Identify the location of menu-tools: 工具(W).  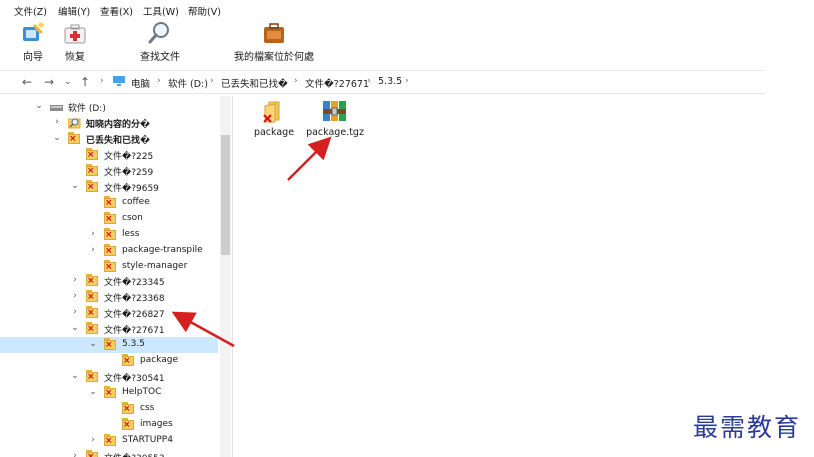
(161, 11).